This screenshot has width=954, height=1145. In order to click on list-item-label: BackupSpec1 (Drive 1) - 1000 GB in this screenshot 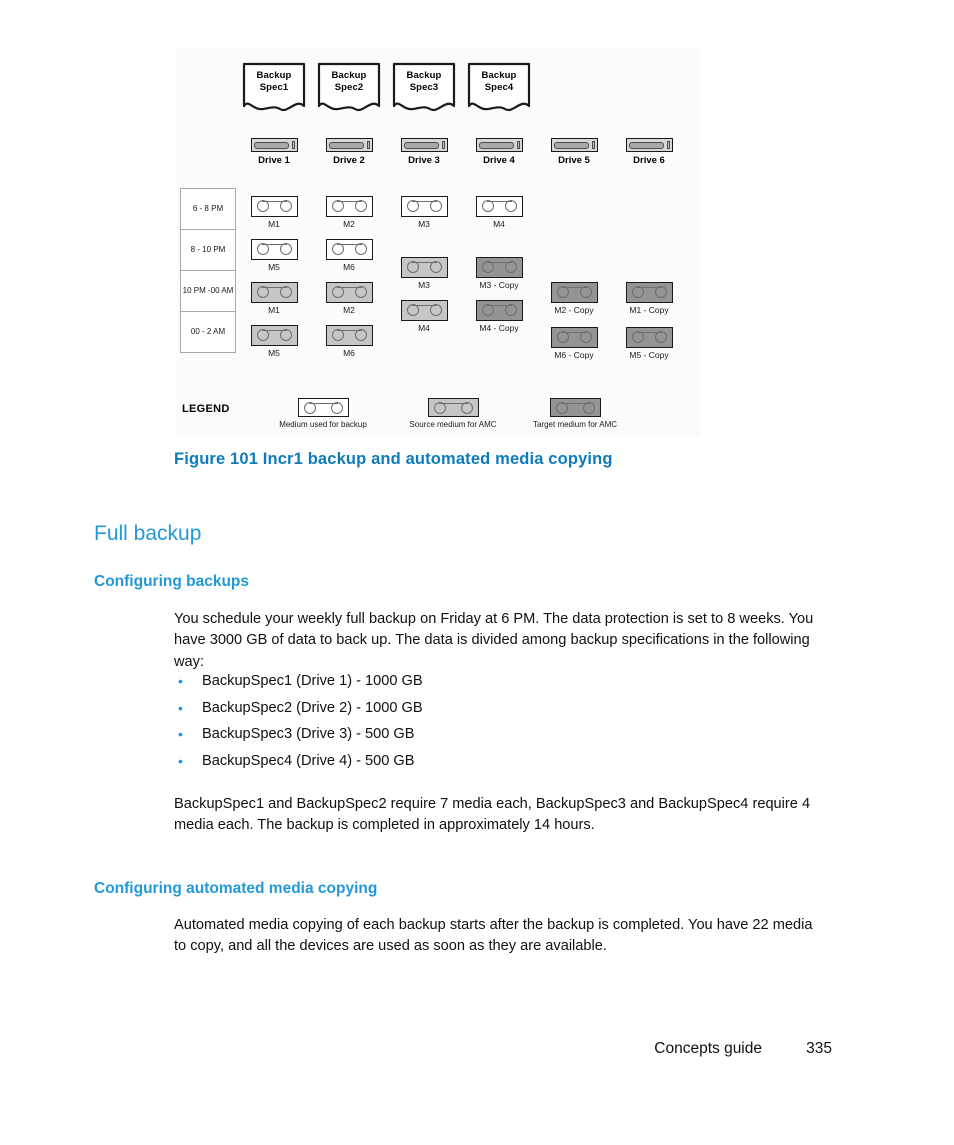, I will do `click(312, 681)`.